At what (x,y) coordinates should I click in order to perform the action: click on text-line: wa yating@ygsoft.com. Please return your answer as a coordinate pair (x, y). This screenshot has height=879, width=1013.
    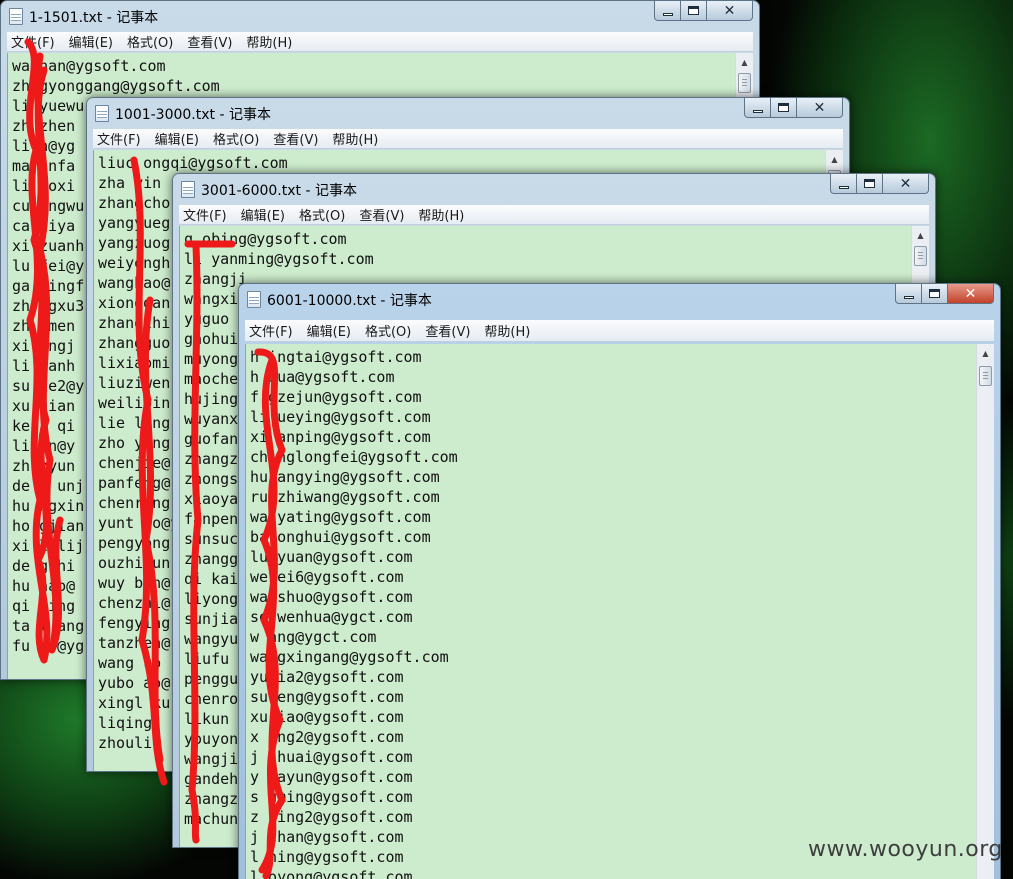
    Looking at the image, I should click on (340, 517).